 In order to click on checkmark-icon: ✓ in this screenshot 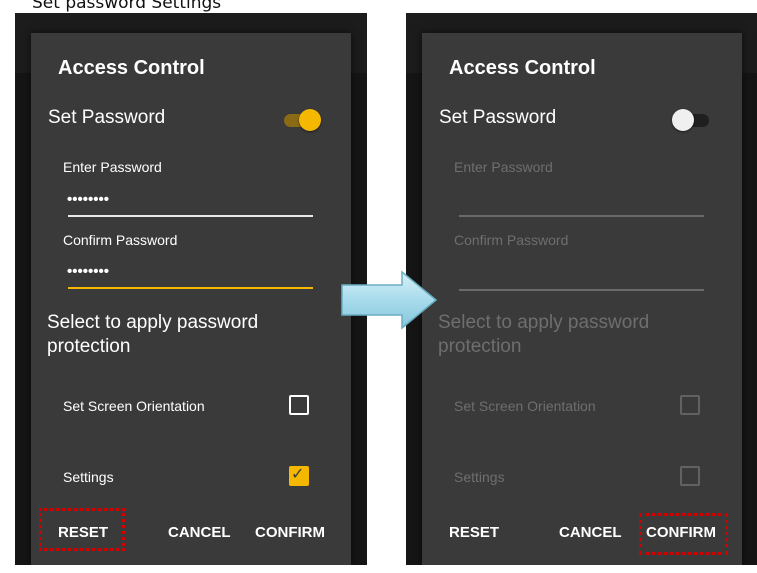, I will do `click(298, 474)`.